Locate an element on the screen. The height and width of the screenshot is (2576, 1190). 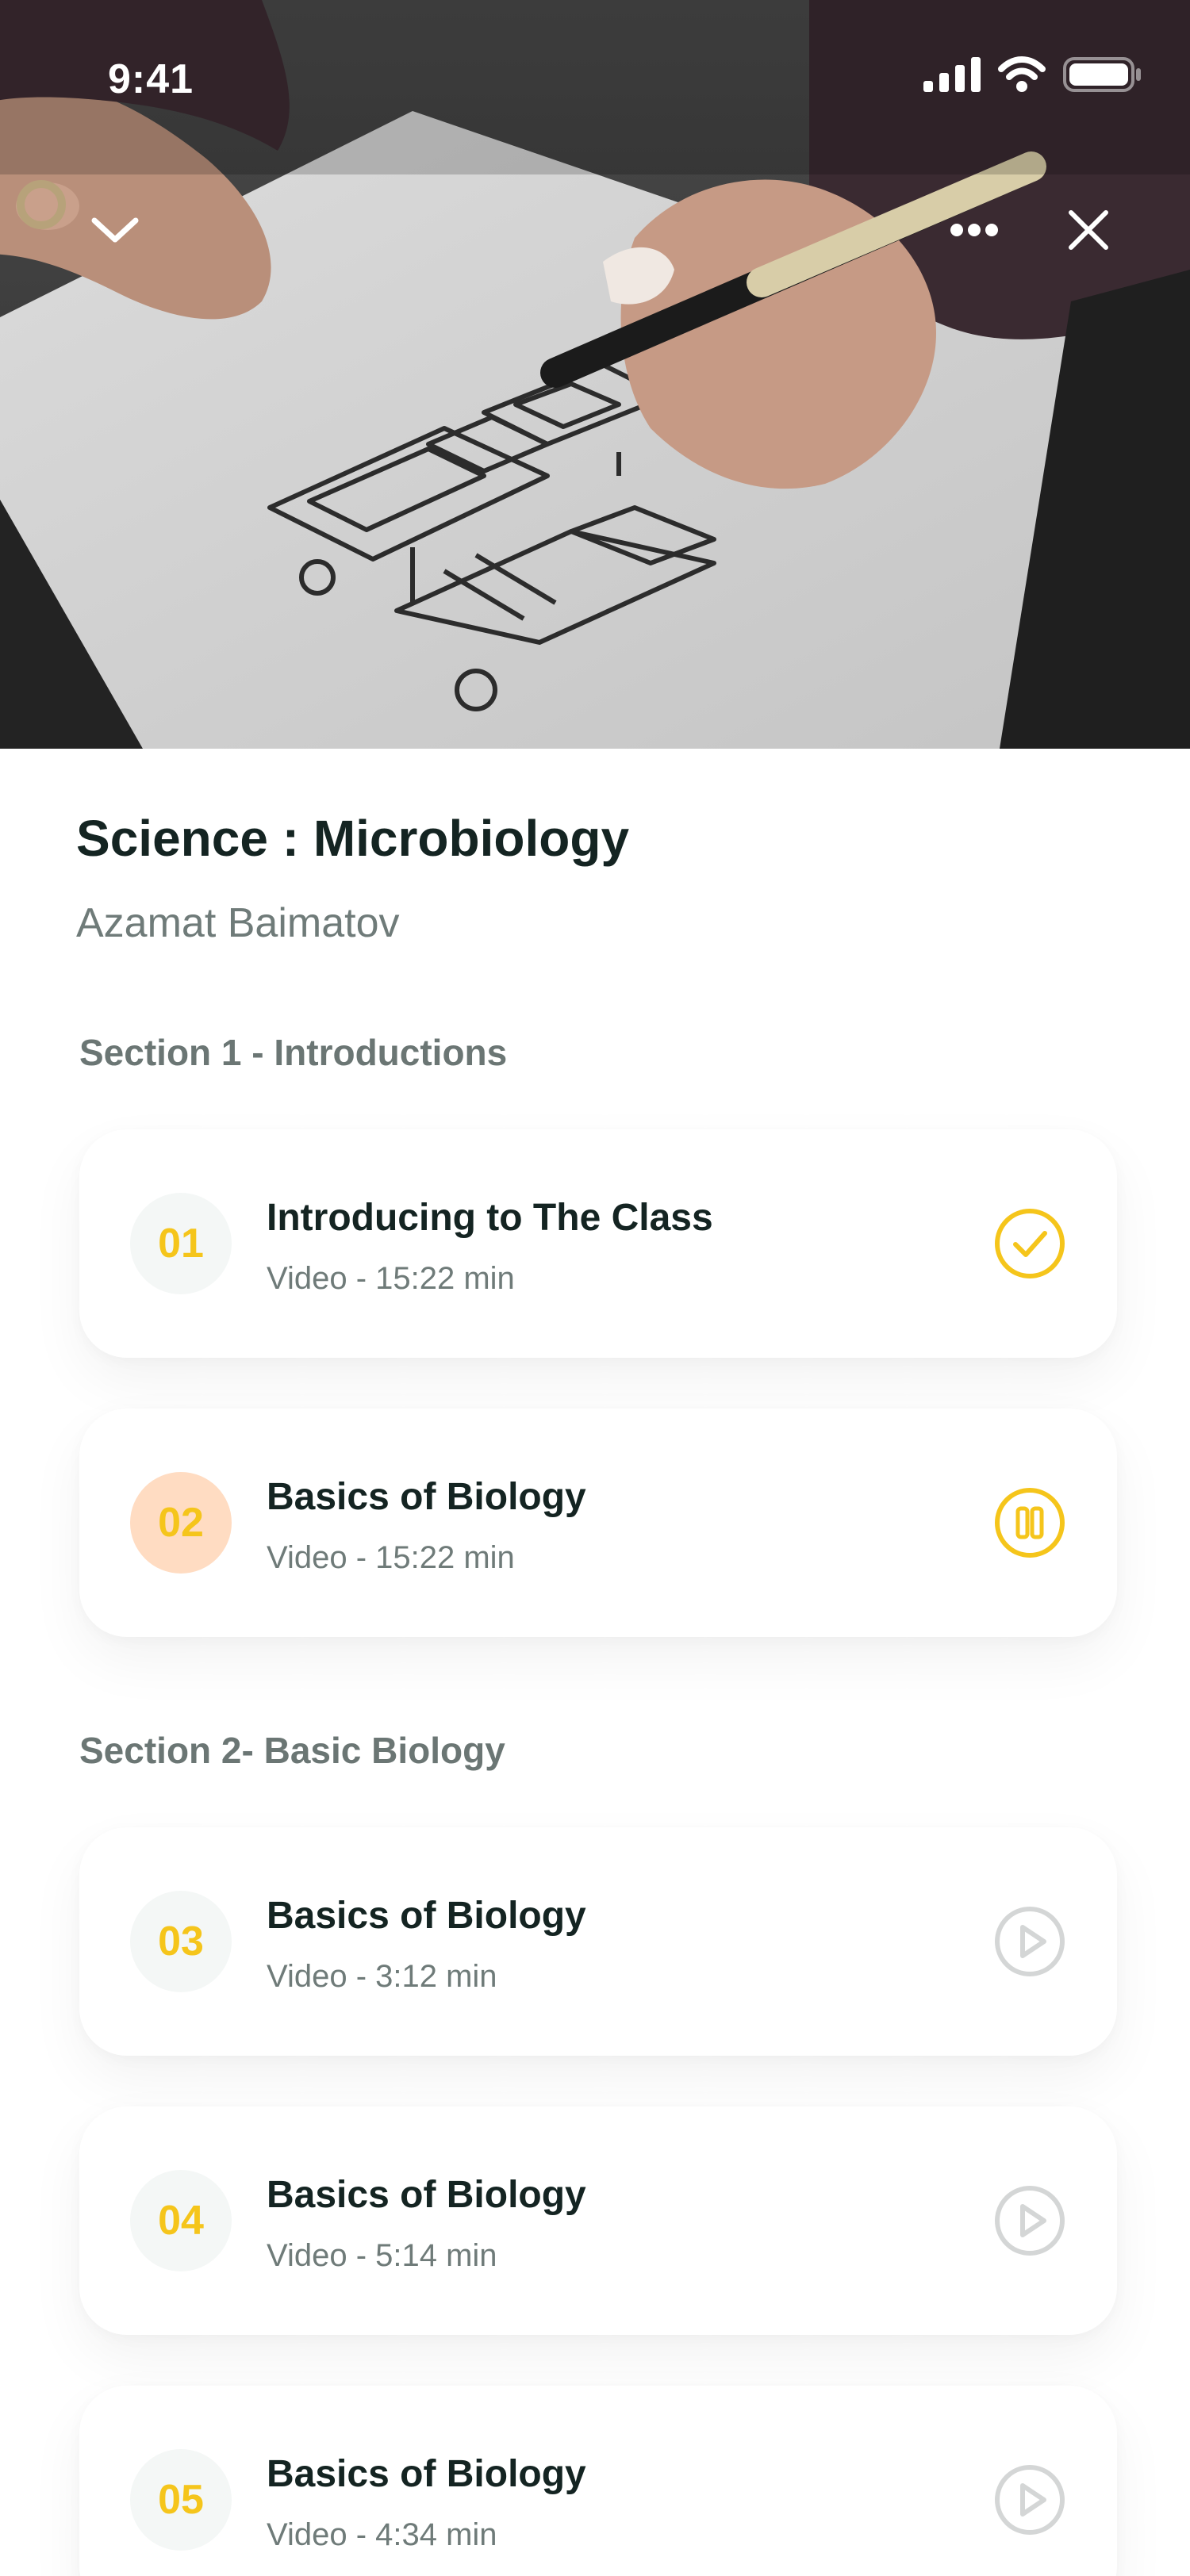
lesson-number-badge: 04 is located at coordinates (181, 2220).